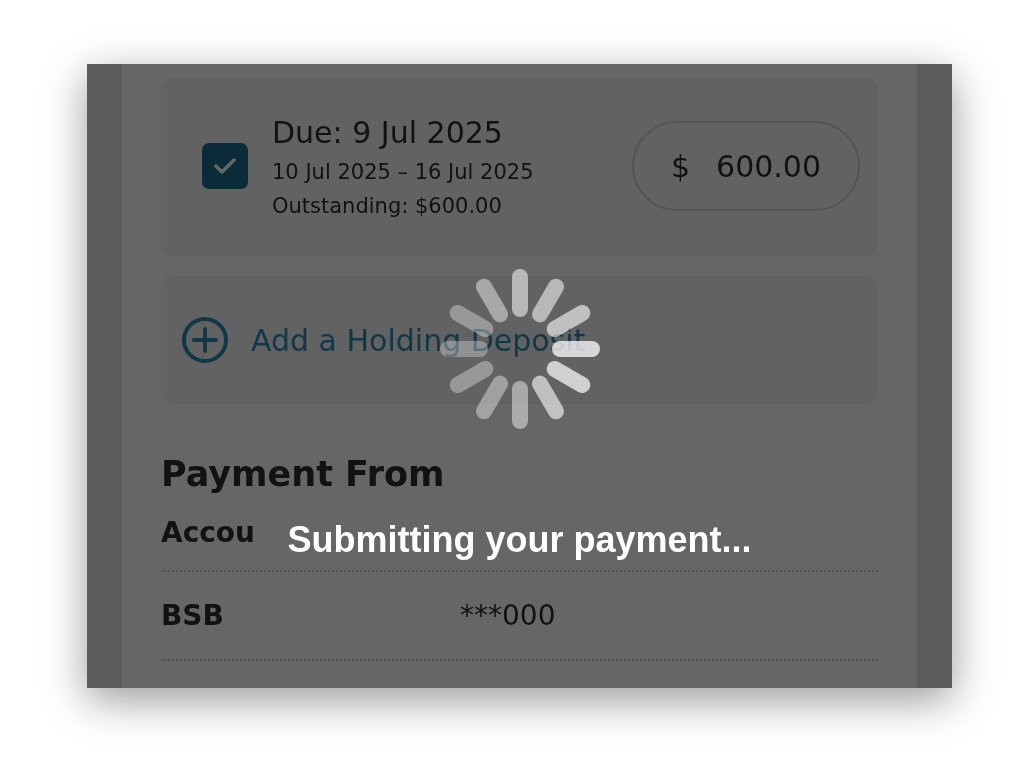 This screenshot has width=1017, height=776. I want to click on due-date: Due: 9 Jul 2025, so click(388, 132).